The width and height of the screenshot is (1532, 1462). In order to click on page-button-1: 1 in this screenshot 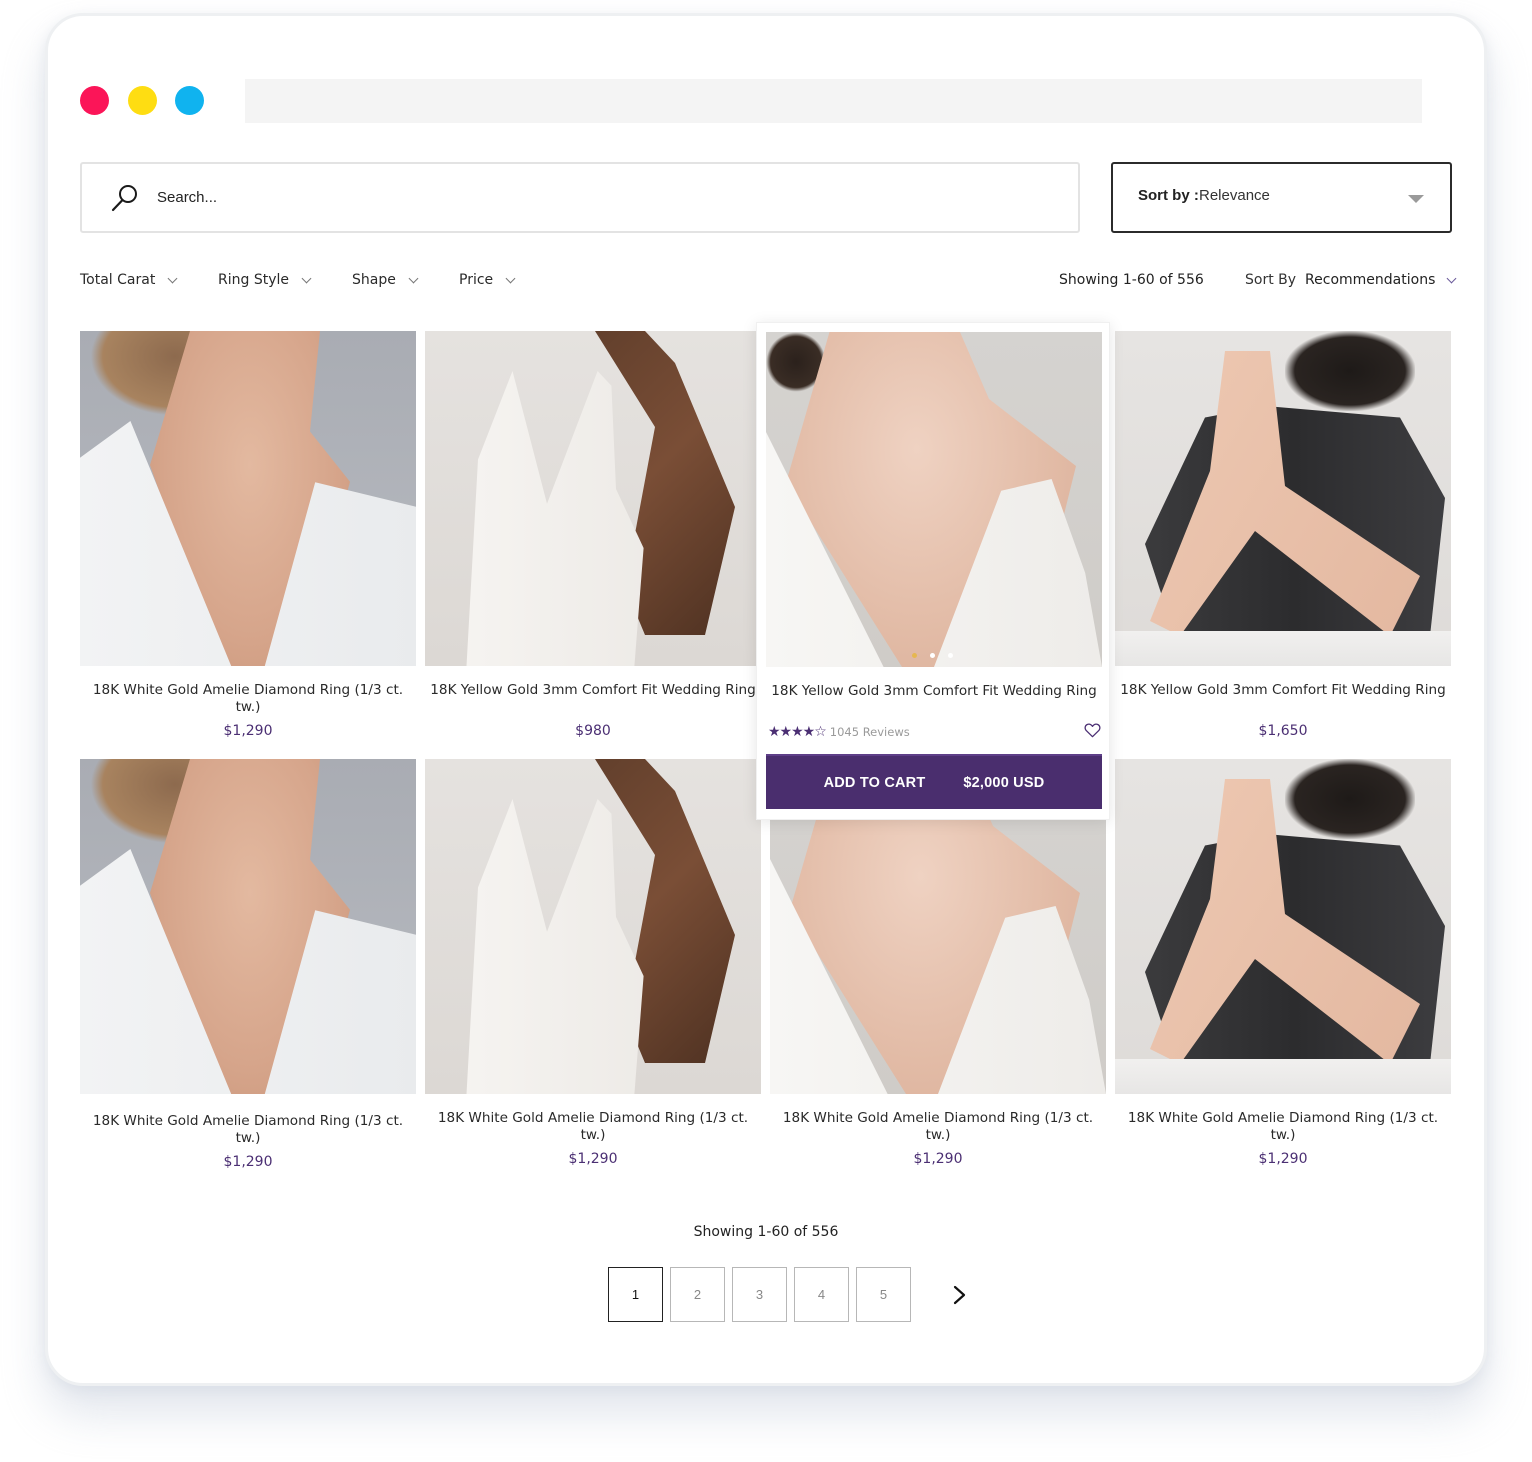, I will do `click(635, 1294)`.